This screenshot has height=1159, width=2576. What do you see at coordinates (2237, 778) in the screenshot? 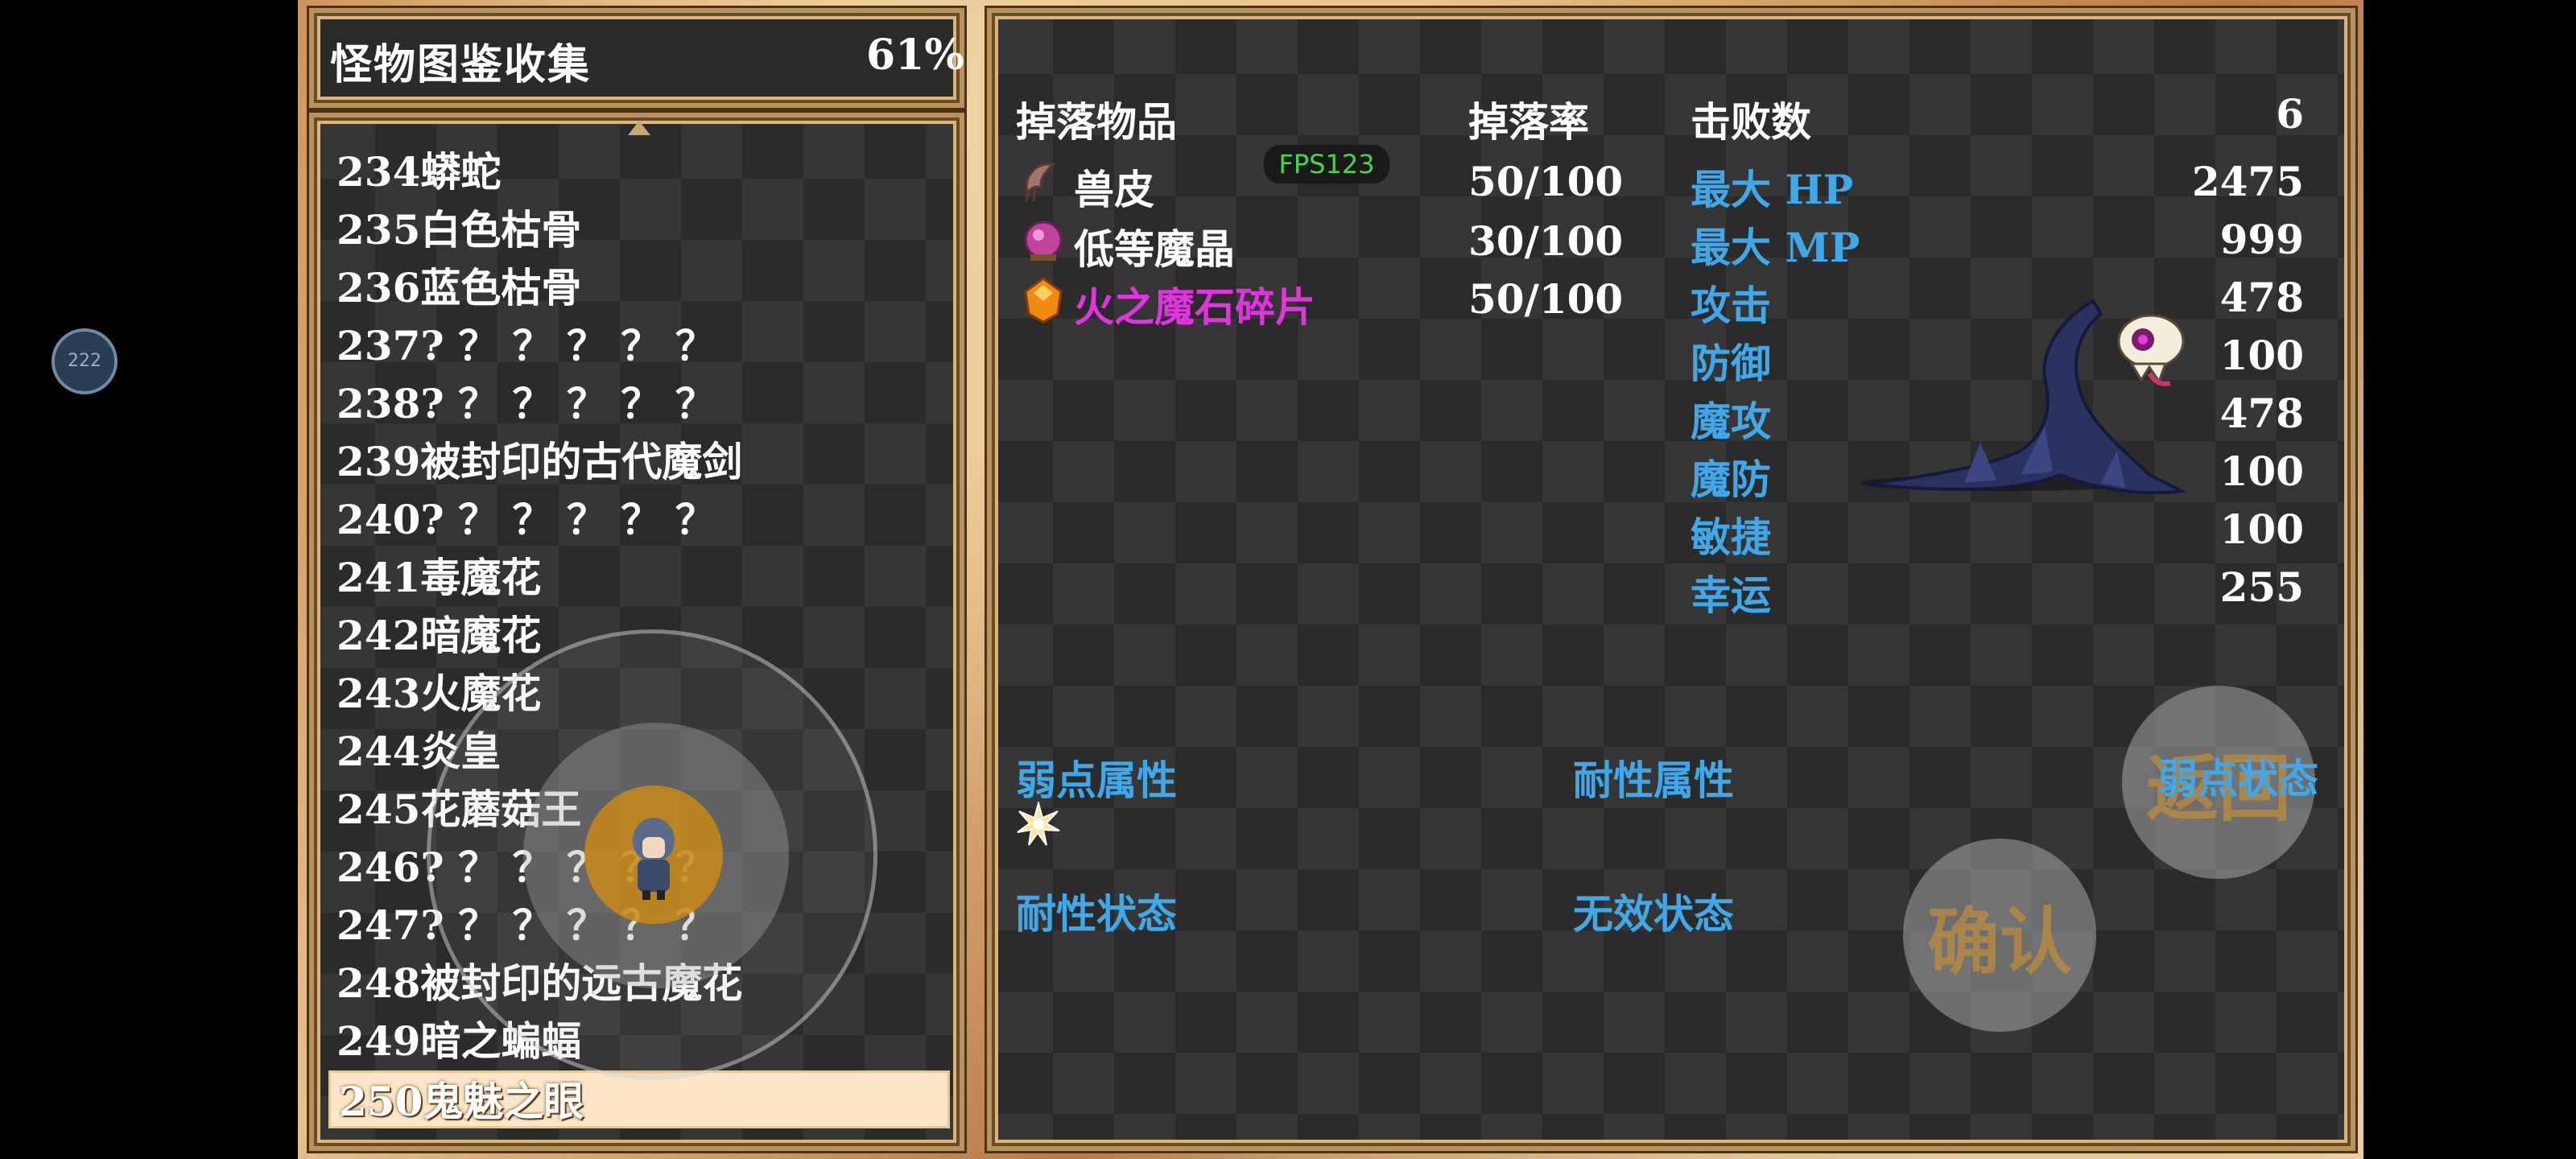
I see `weak-state-label: 弱点状态` at bounding box center [2237, 778].